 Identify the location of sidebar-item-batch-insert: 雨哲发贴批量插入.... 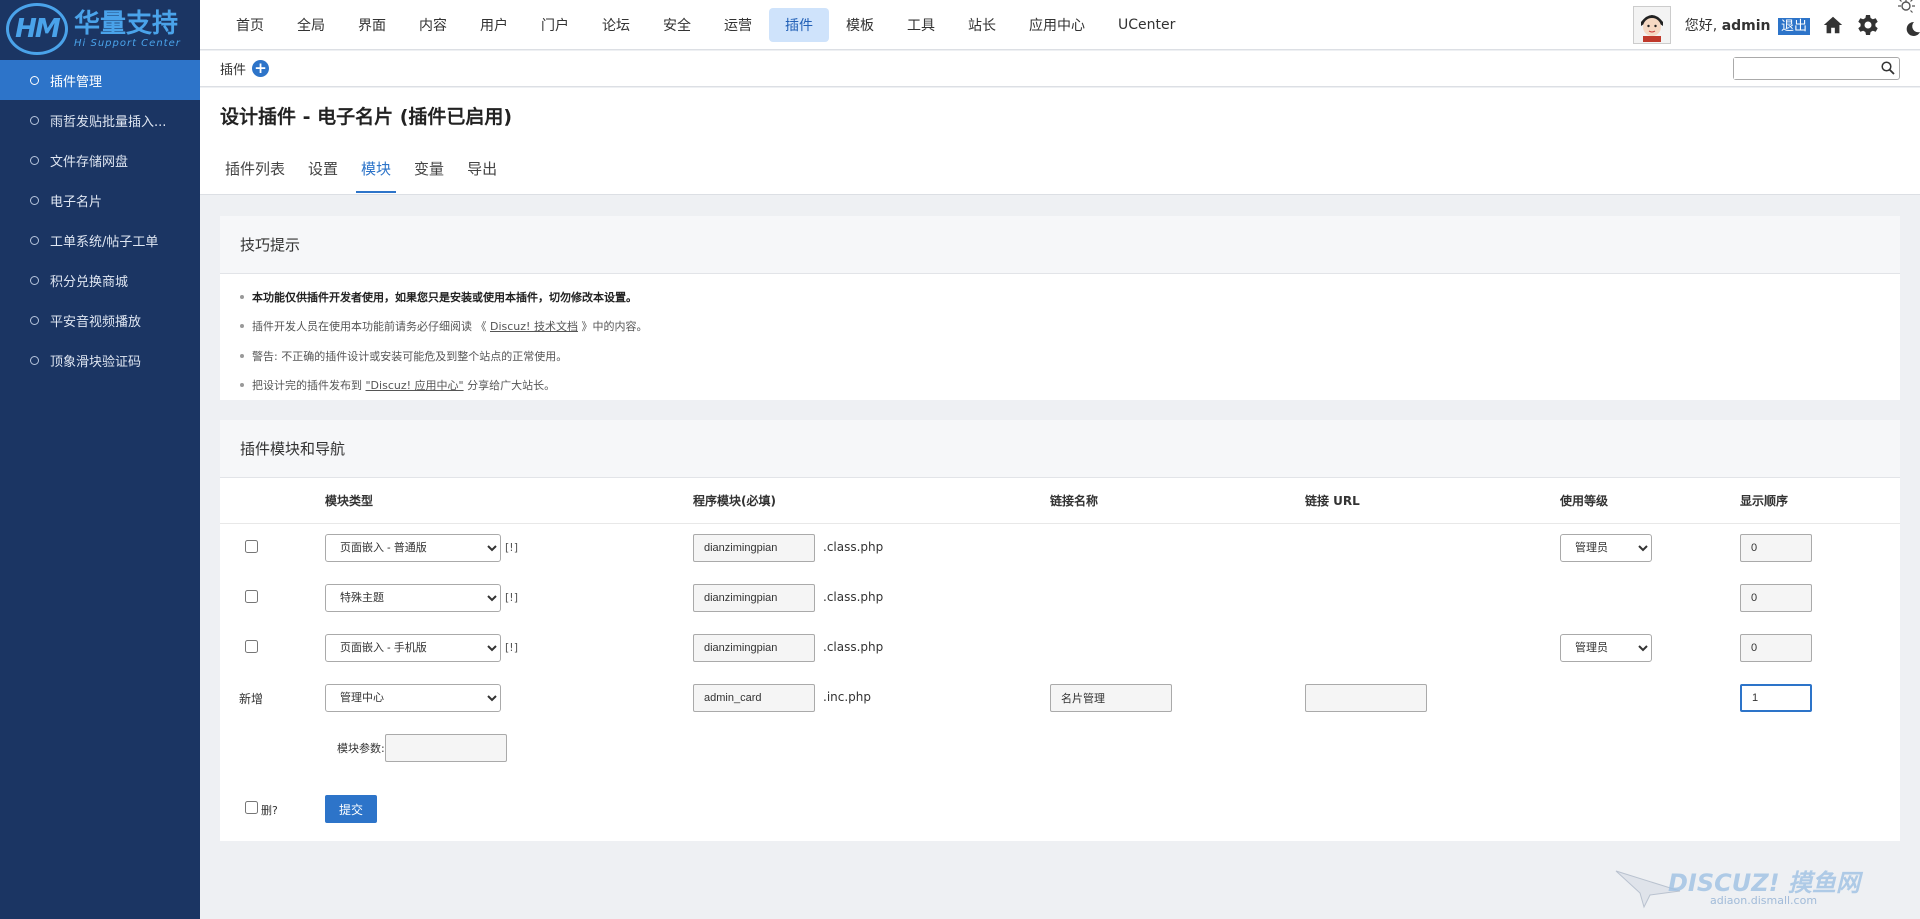
(100, 120).